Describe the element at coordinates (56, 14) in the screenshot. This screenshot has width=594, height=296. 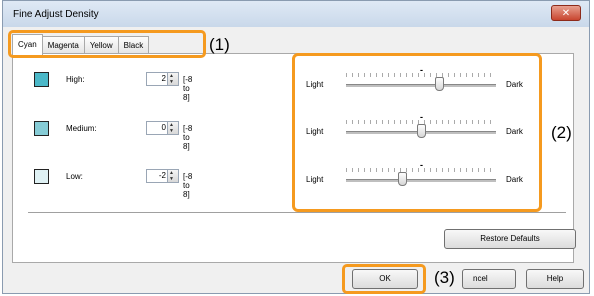
I see `dialog-title: Fine Adjust Density` at that location.